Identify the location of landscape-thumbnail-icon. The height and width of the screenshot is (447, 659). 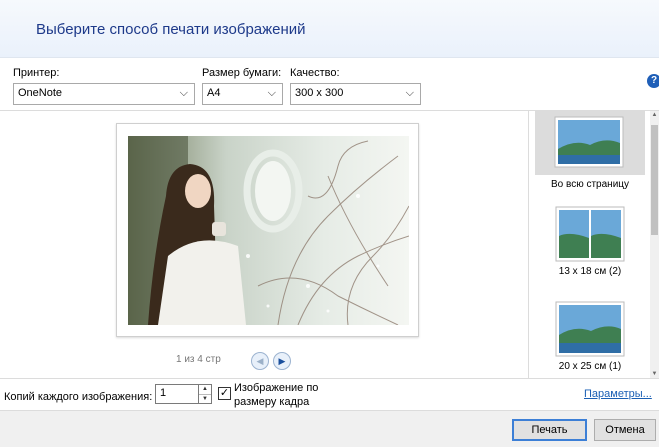
(589, 142).